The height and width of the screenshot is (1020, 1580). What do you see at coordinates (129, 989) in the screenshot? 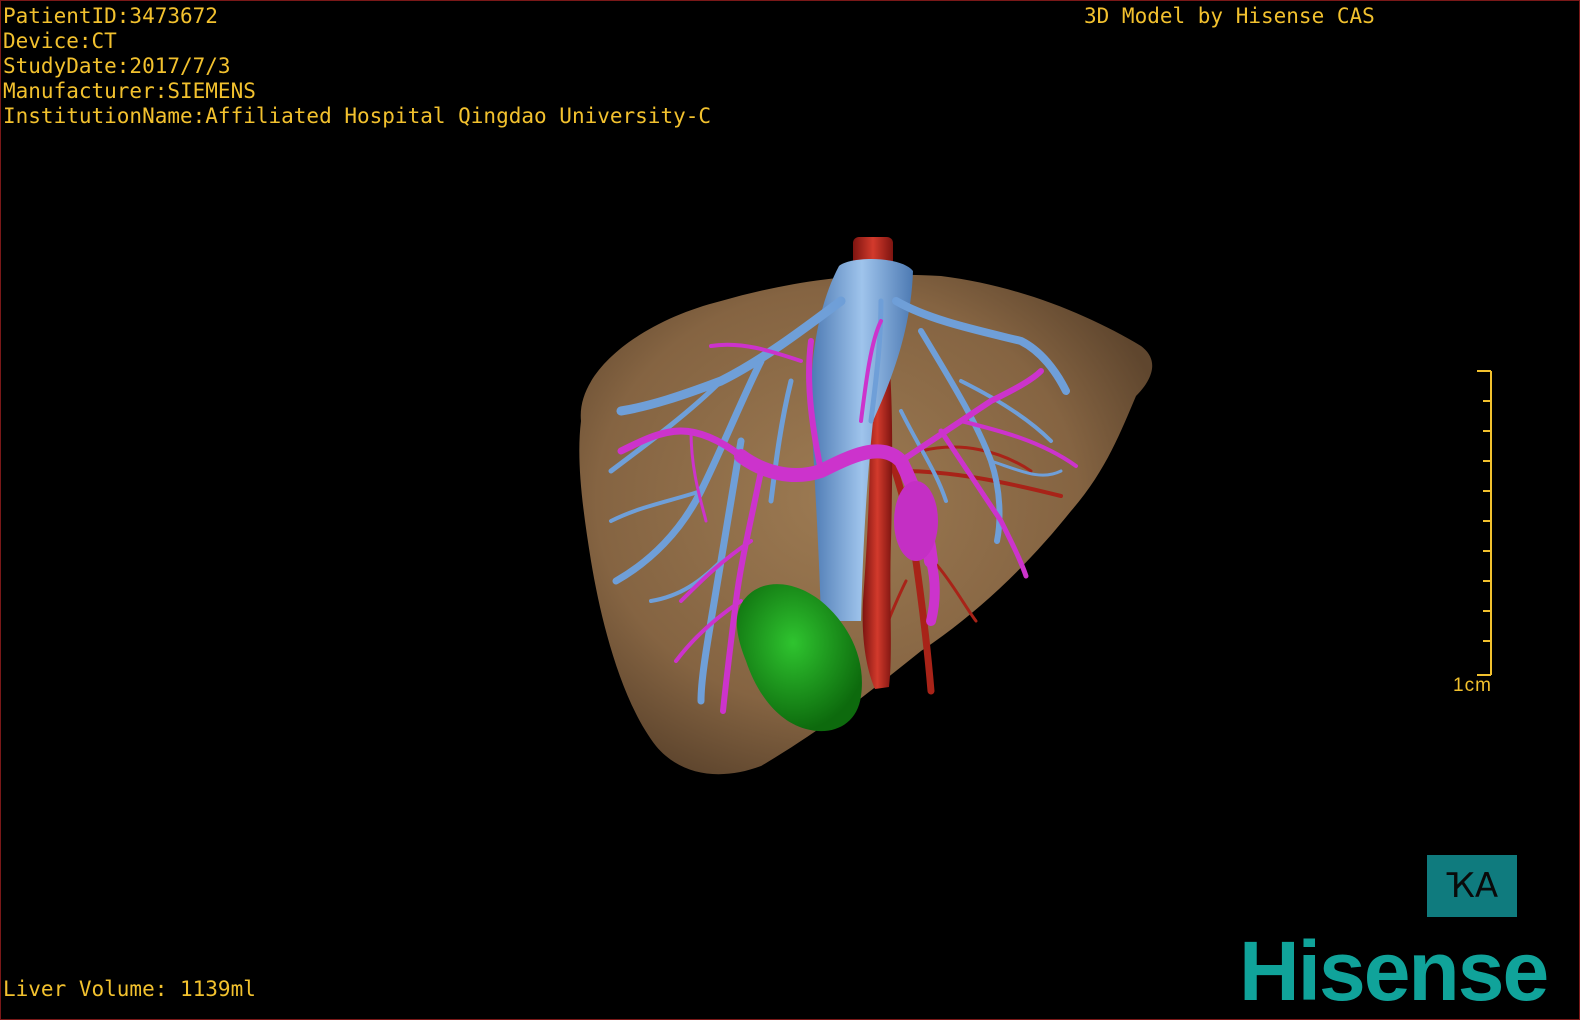
I see `liver-volume-label: Liver Volume: 1139ml` at bounding box center [129, 989].